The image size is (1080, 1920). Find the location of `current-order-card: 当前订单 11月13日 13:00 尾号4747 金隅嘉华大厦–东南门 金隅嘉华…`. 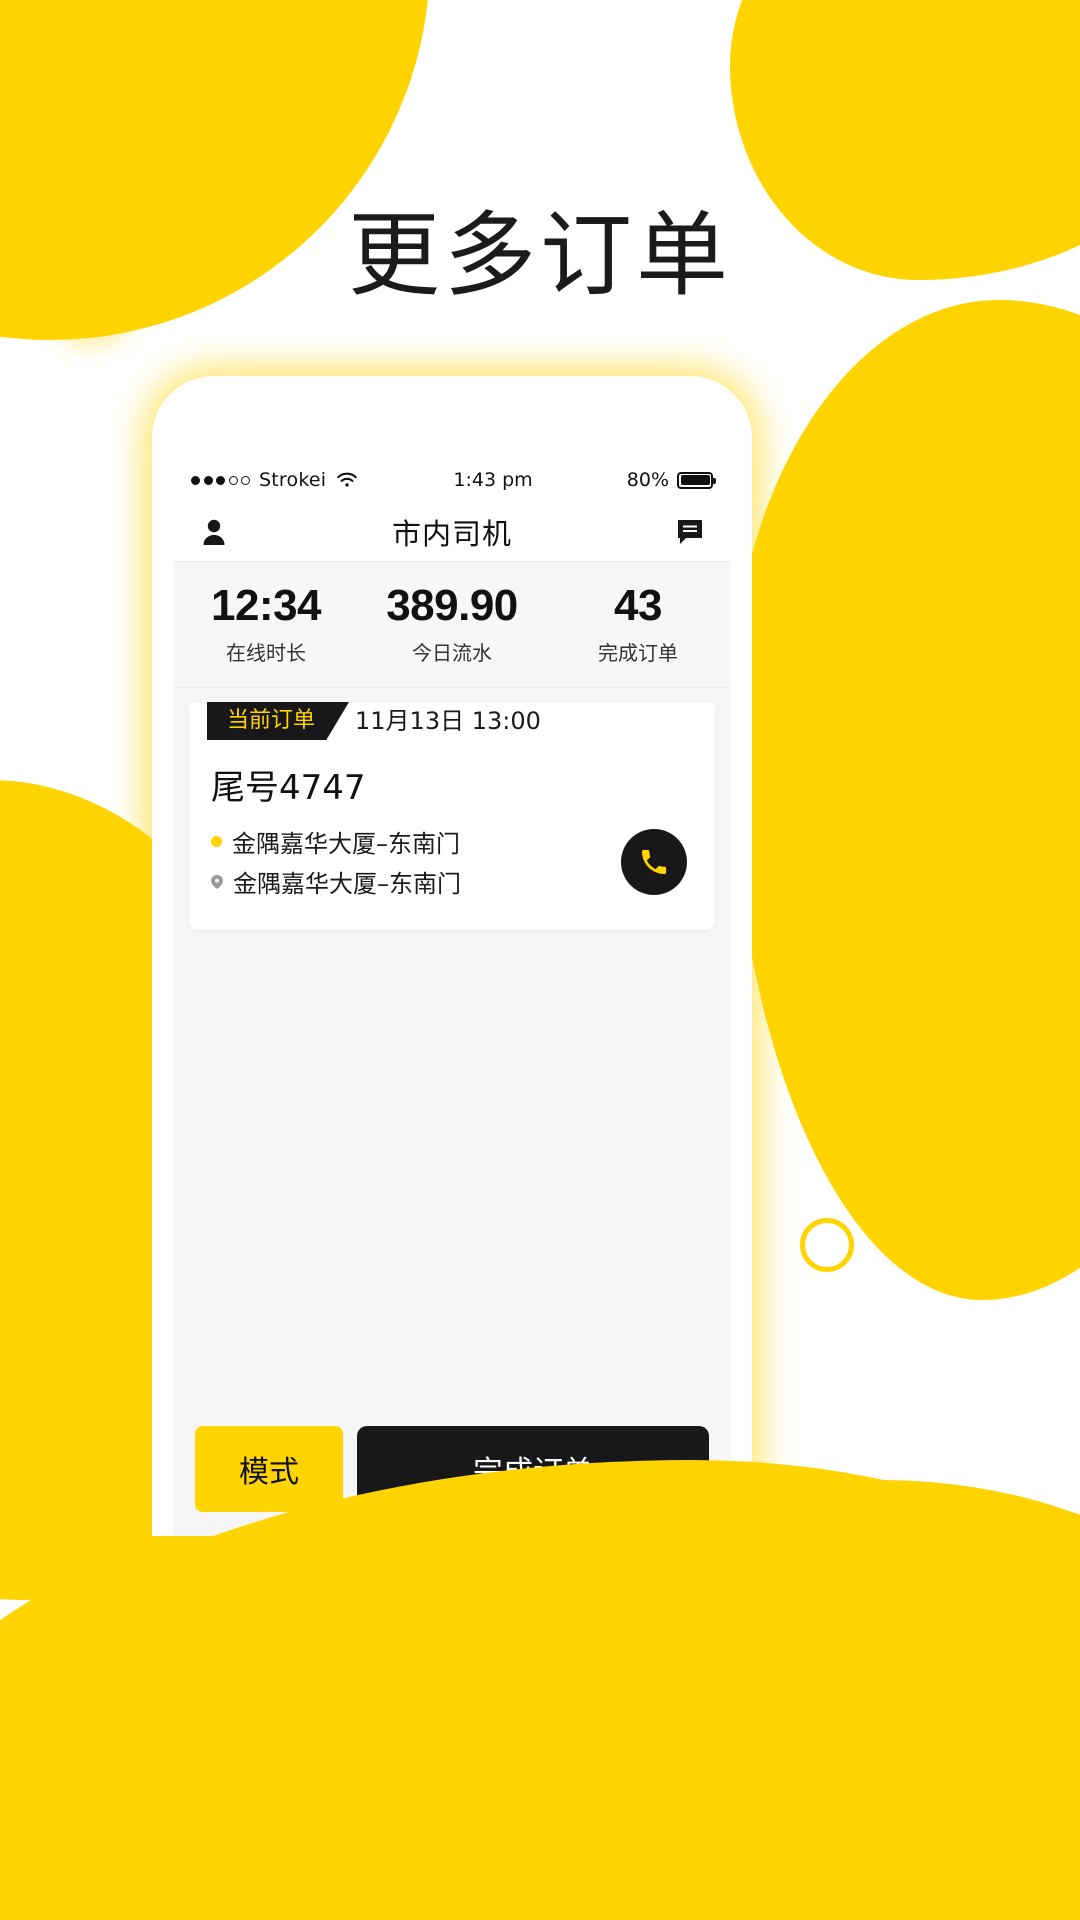

current-order-card: 当前订单 11月13日 13:00 尾号4747 金隅嘉华大厦–东南门 金隅嘉华… is located at coordinates (452, 816).